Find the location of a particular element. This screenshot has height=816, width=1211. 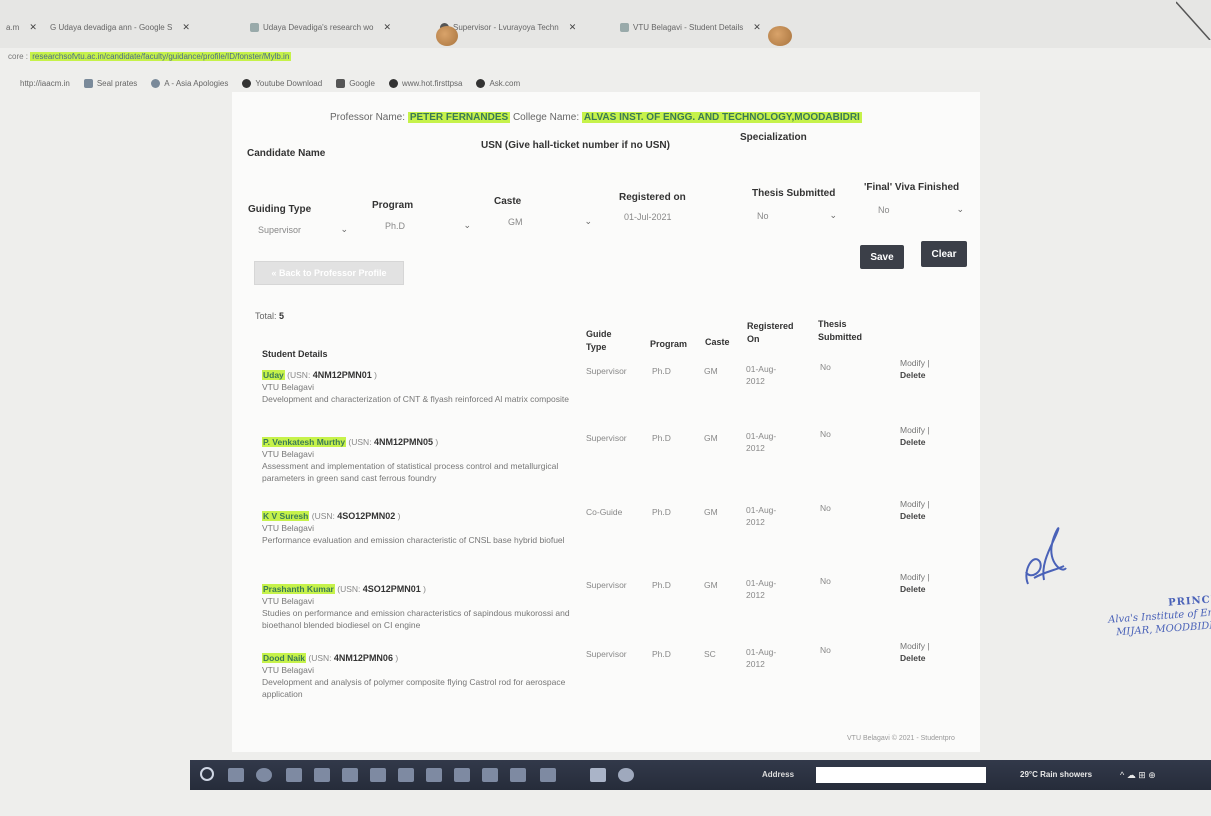

student-university: VTU Belagavi is located at coordinates (288, 670).